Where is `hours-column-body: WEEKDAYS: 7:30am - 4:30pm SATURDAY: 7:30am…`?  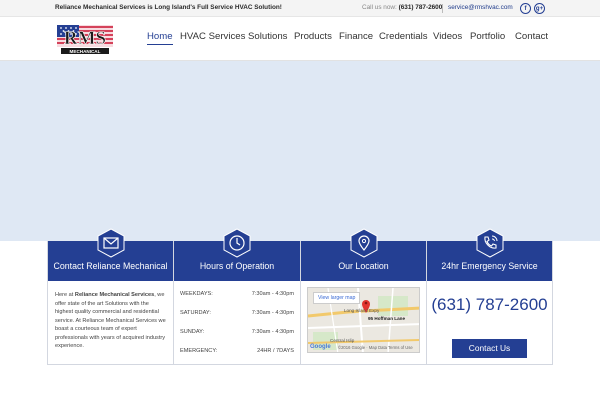 hours-column-body: WEEKDAYS: 7:30am - 4:30pm SATURDAY: 7:30am… is located at coordinates (237, 323).